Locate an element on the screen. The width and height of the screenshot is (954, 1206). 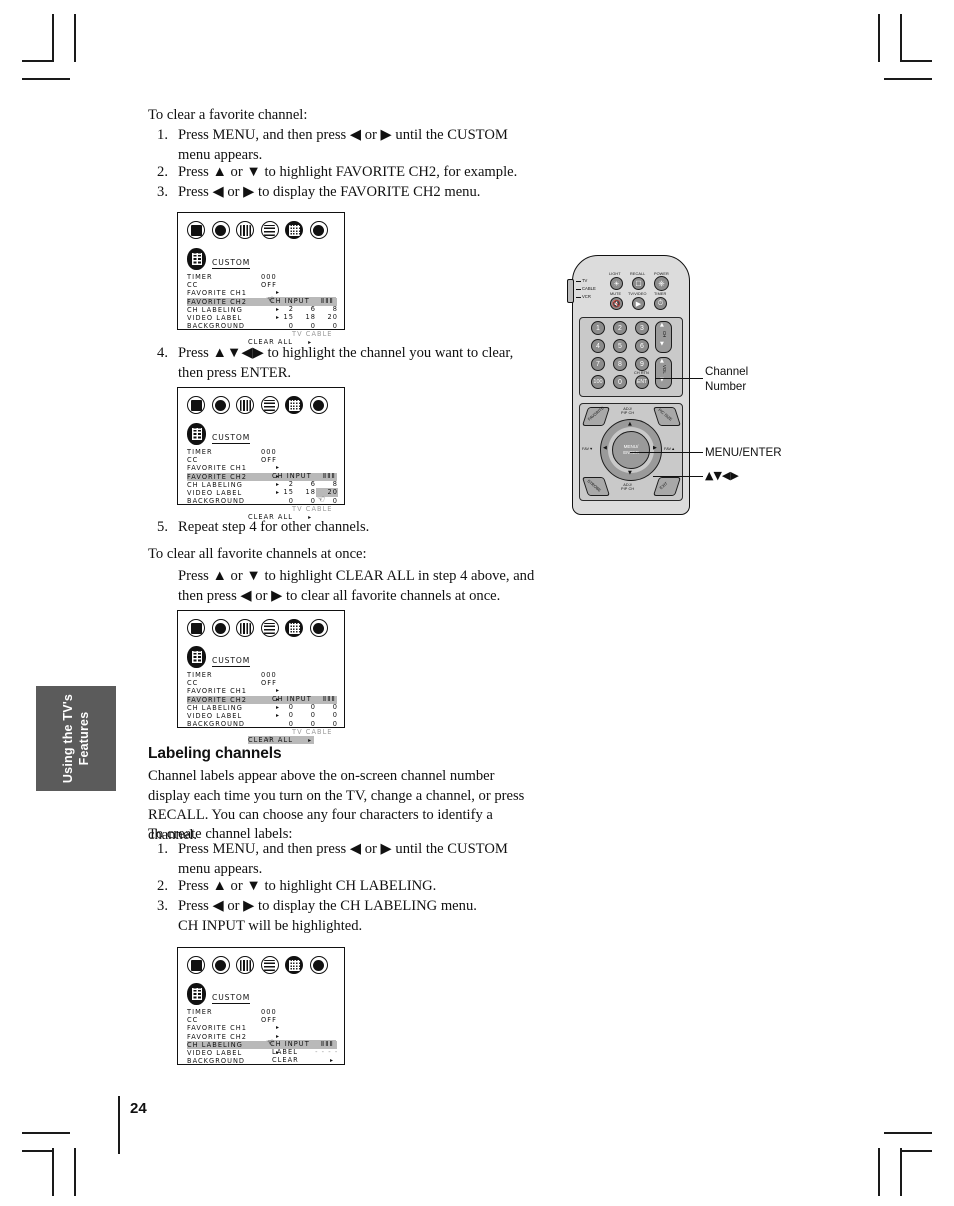
mode-slider is located at coordinates (570, 291).